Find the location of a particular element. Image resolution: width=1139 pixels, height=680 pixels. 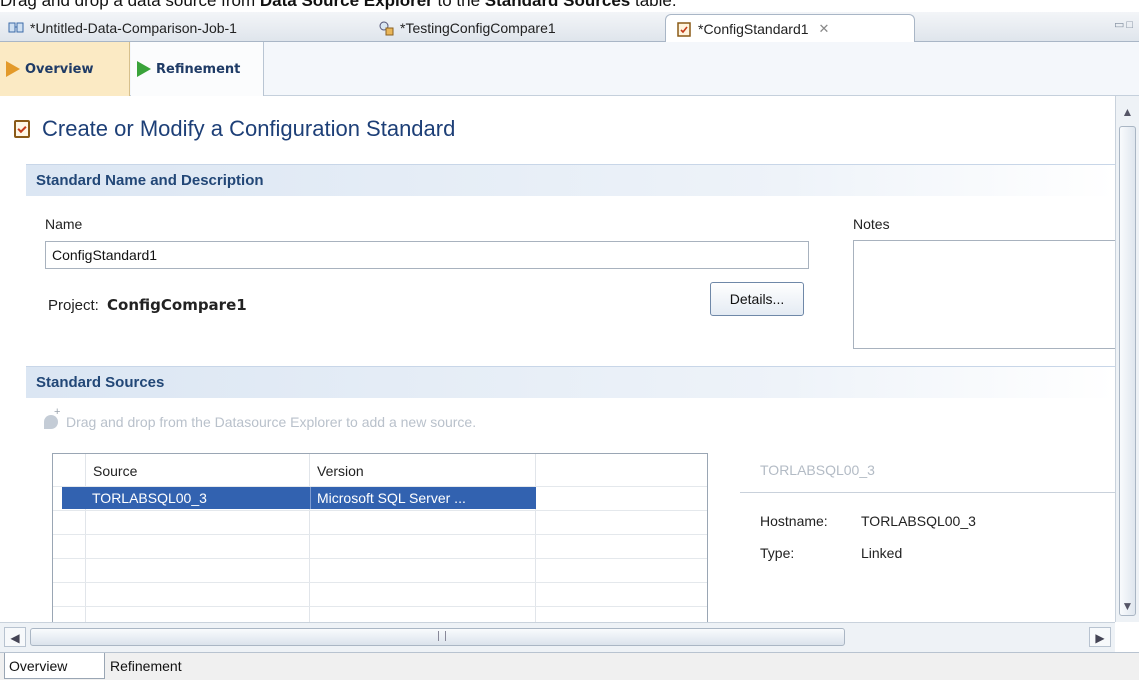

scroll-up-icon: ▲ is located at coordinates (1127, 112).